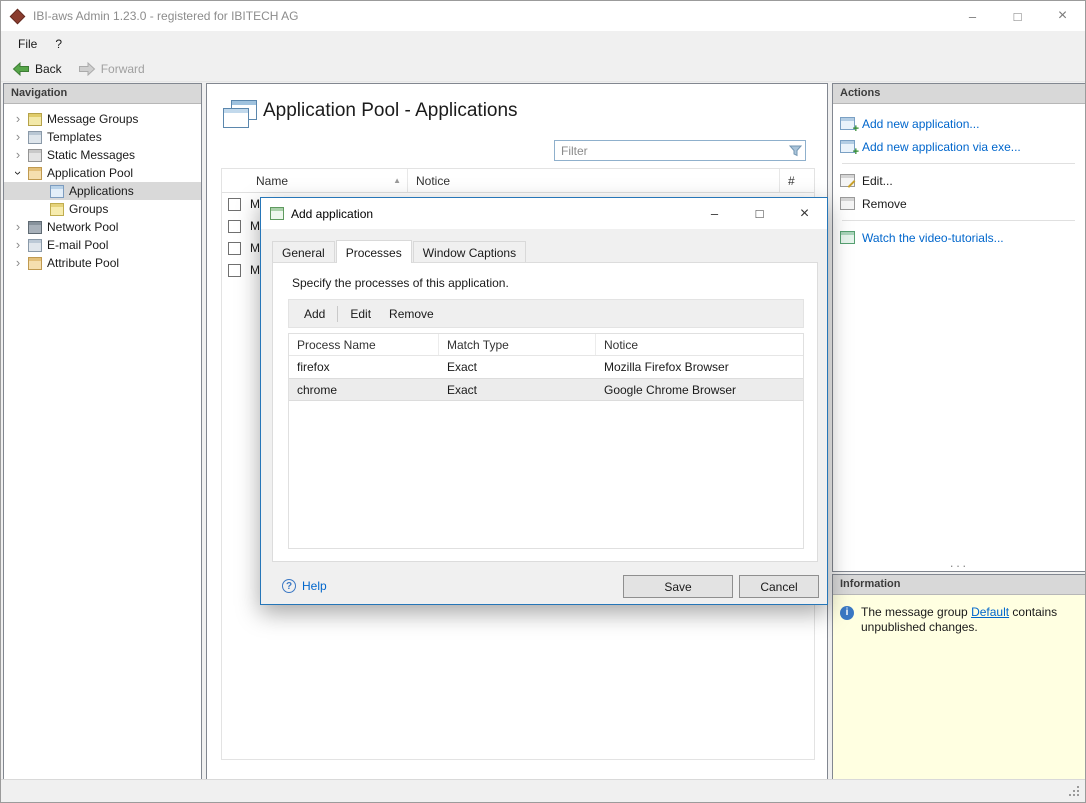 Image resolution: width=1086 pixels, height=803 pixels. Describe the element at coordinates (235, 180) in the screenshot. I see `header-checkbox-column` at that location.